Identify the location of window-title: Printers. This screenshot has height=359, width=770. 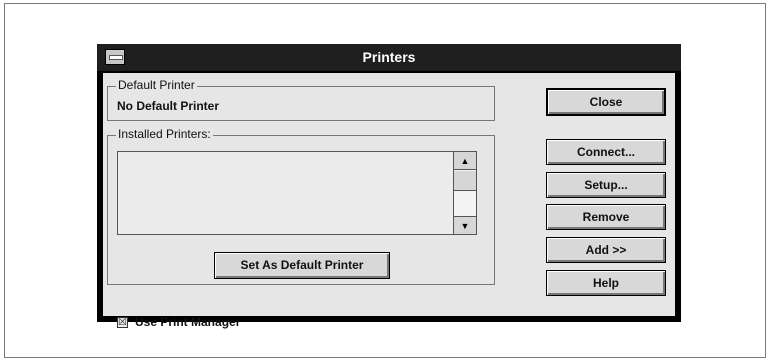
(389, 57).